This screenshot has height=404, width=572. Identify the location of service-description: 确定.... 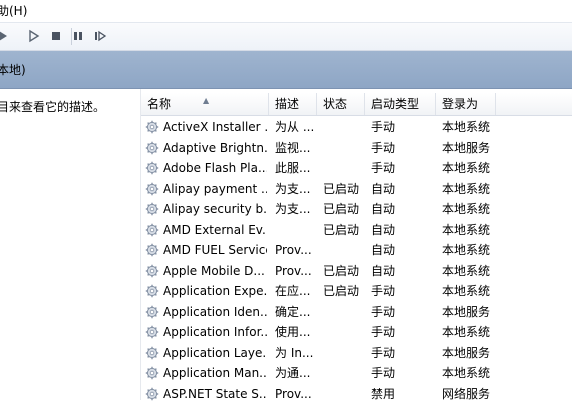
(293, 311).